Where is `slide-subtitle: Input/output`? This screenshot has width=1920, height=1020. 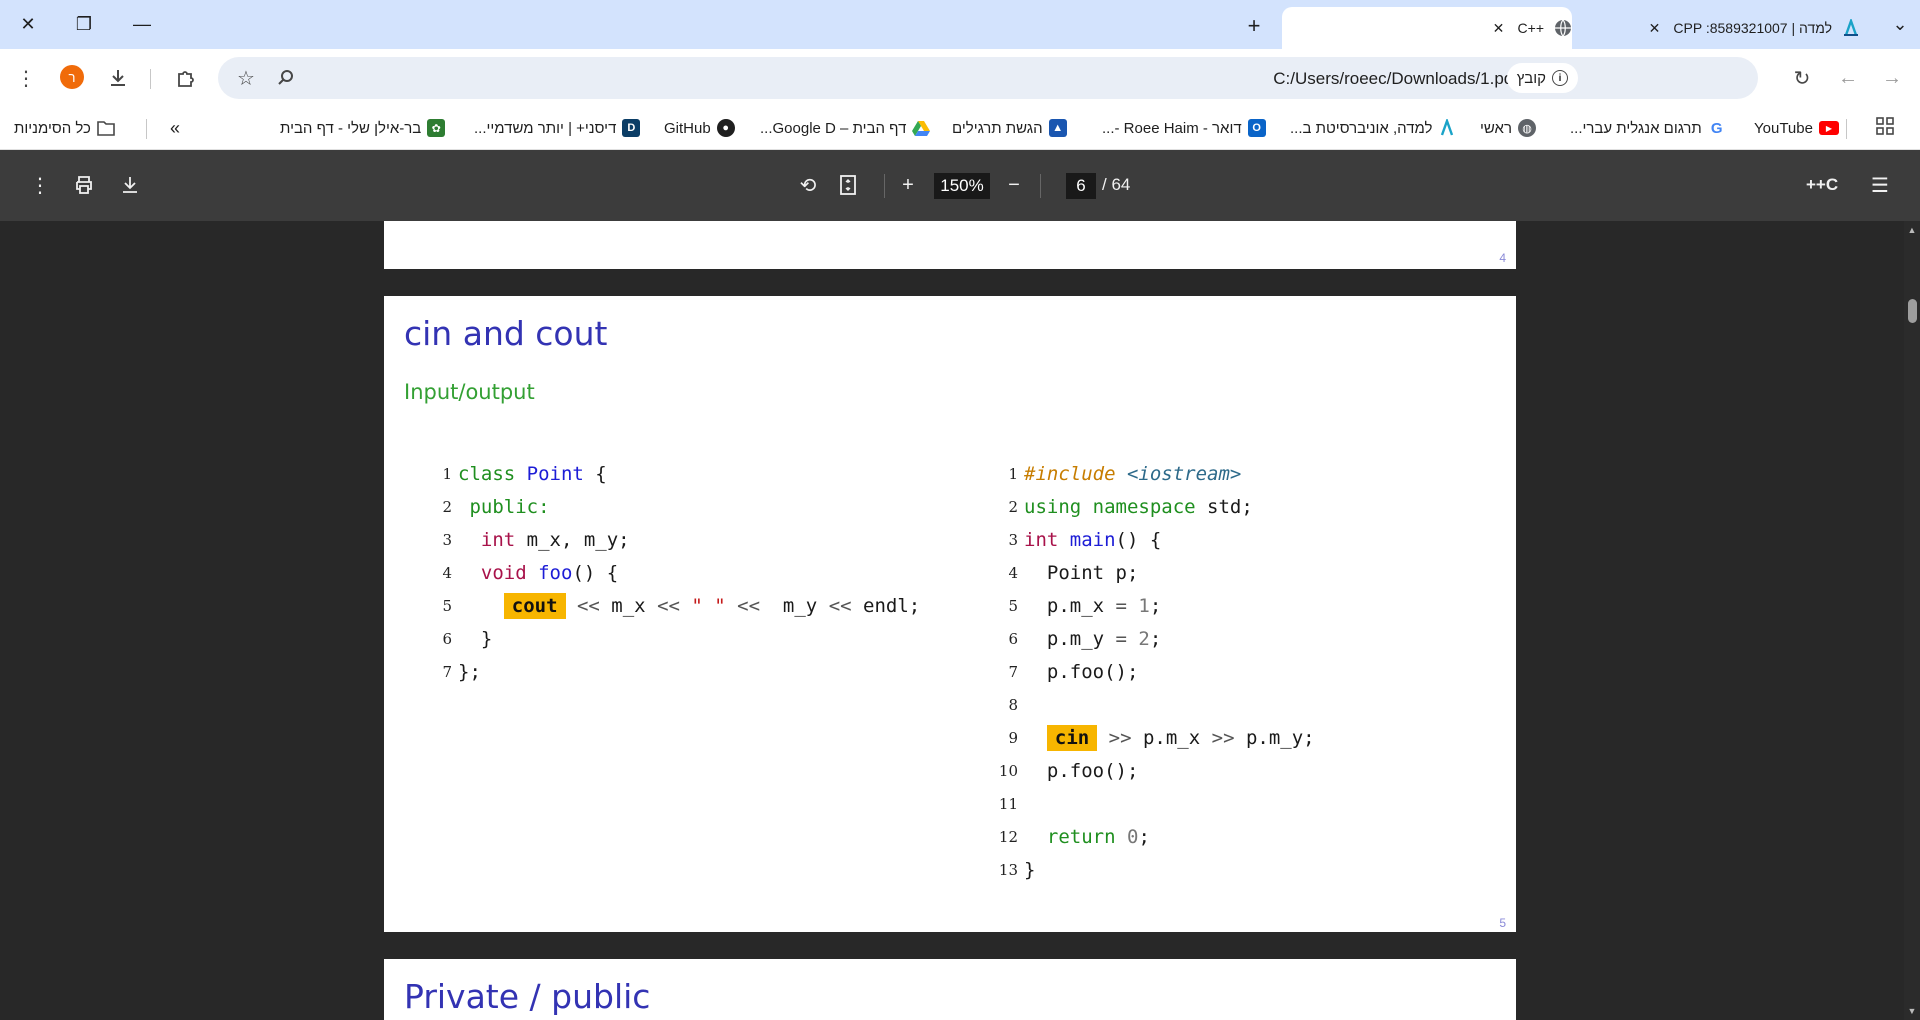 slide-subtitle: Input/output is located at coordinates (469, 392).